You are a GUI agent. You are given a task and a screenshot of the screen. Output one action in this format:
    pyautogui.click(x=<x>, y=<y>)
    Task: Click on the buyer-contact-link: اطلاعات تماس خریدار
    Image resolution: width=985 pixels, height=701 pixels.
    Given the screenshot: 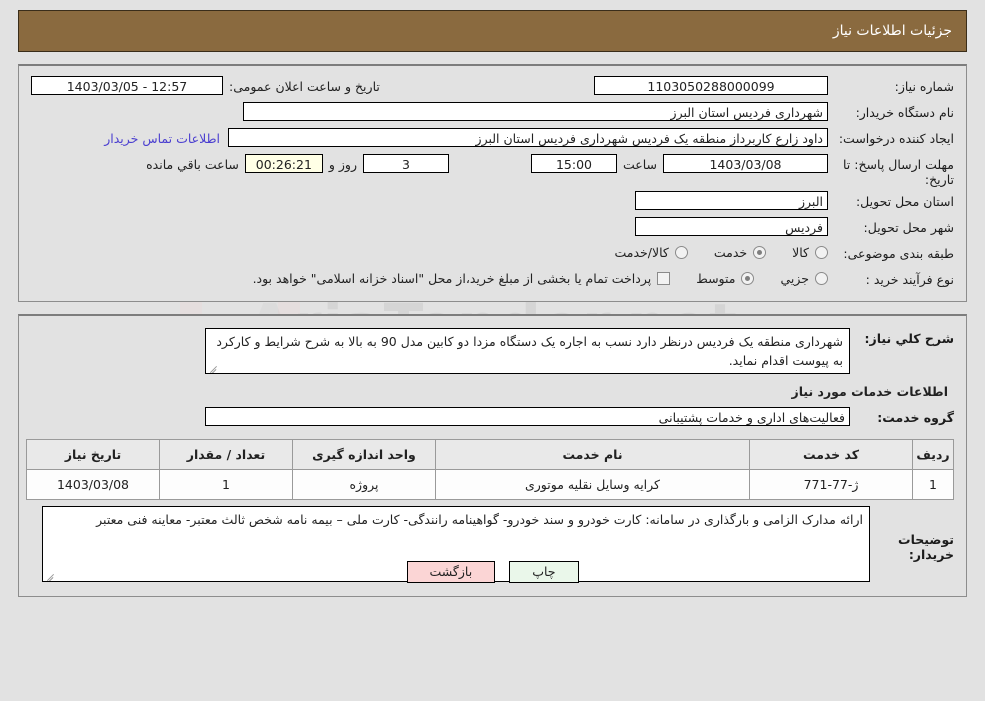 What is the action you would take?
    pyautogui.click(x=162, y=138)
    